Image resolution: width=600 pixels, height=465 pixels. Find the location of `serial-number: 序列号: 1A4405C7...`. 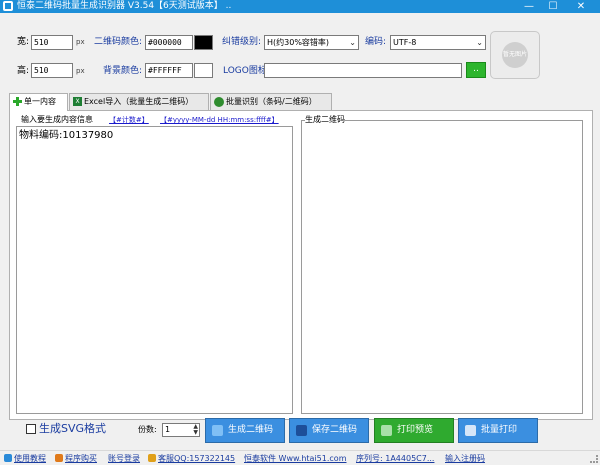

serial-number: 序列号: 1A4405C7... is located at coordinates (395, 458).